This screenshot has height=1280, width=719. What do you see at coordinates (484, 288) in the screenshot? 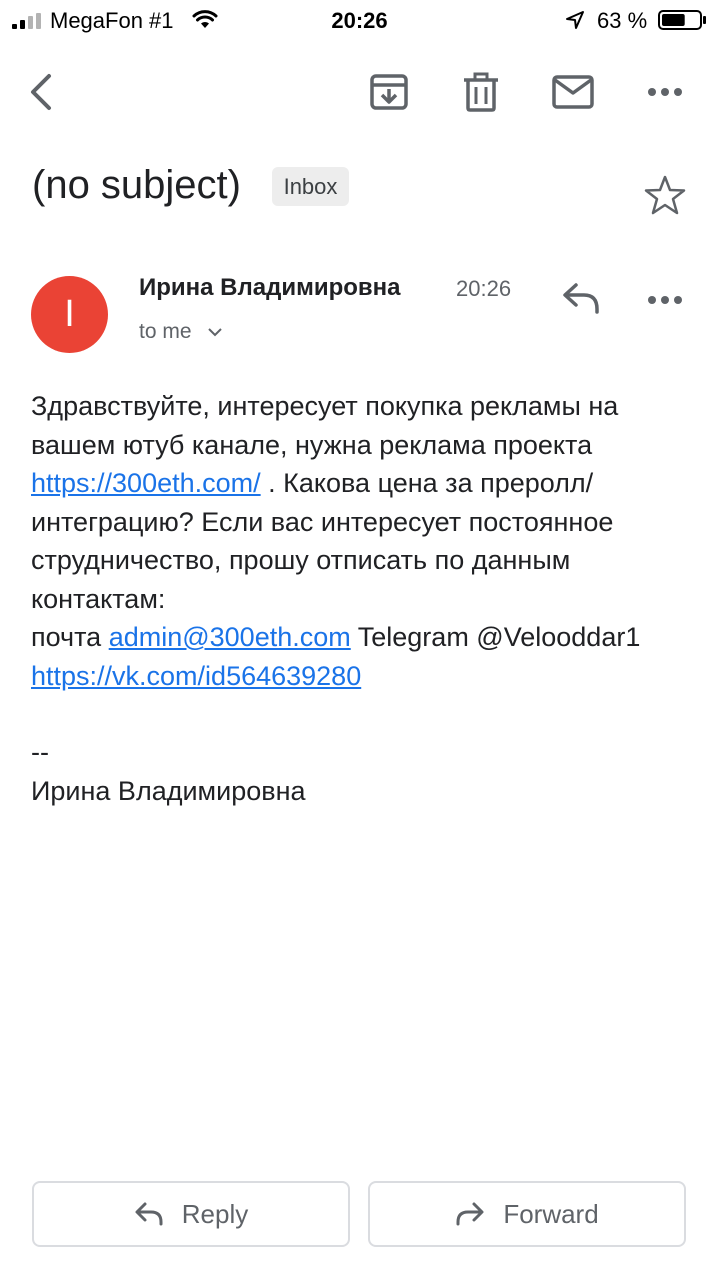
I see `message-time: 20:26` at bounding box center [484, 288].